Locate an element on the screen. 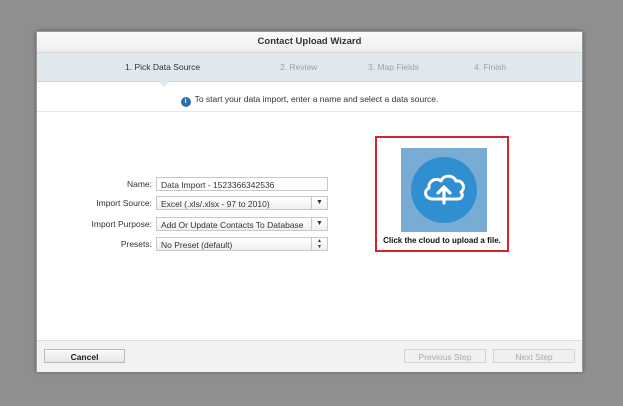 The width and height of the screenshot is (623, 406). presets-label: Presets: is located at coordinates (136, 244).